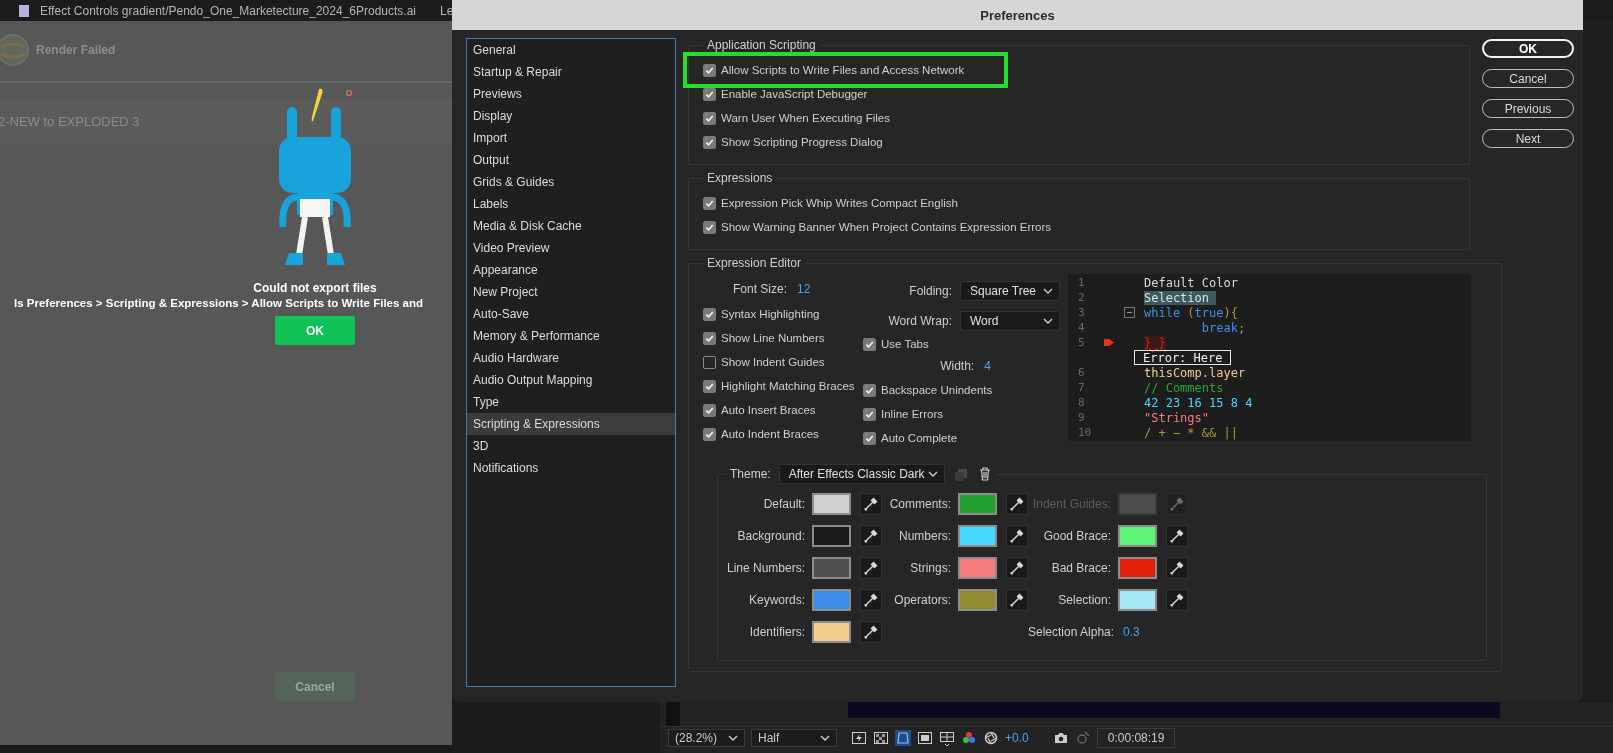 The height and width of the screenshot is (753, 1613). I want to click on checkbox: Expression Pick Whip Writes Compact English, so click(830, 203).